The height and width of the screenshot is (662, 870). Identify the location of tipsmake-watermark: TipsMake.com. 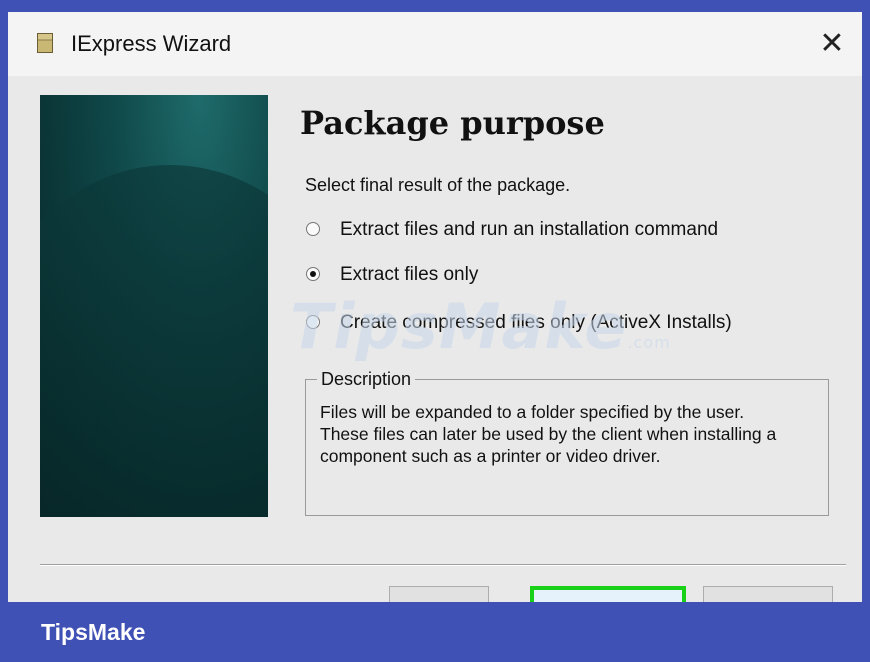
(480, 326).